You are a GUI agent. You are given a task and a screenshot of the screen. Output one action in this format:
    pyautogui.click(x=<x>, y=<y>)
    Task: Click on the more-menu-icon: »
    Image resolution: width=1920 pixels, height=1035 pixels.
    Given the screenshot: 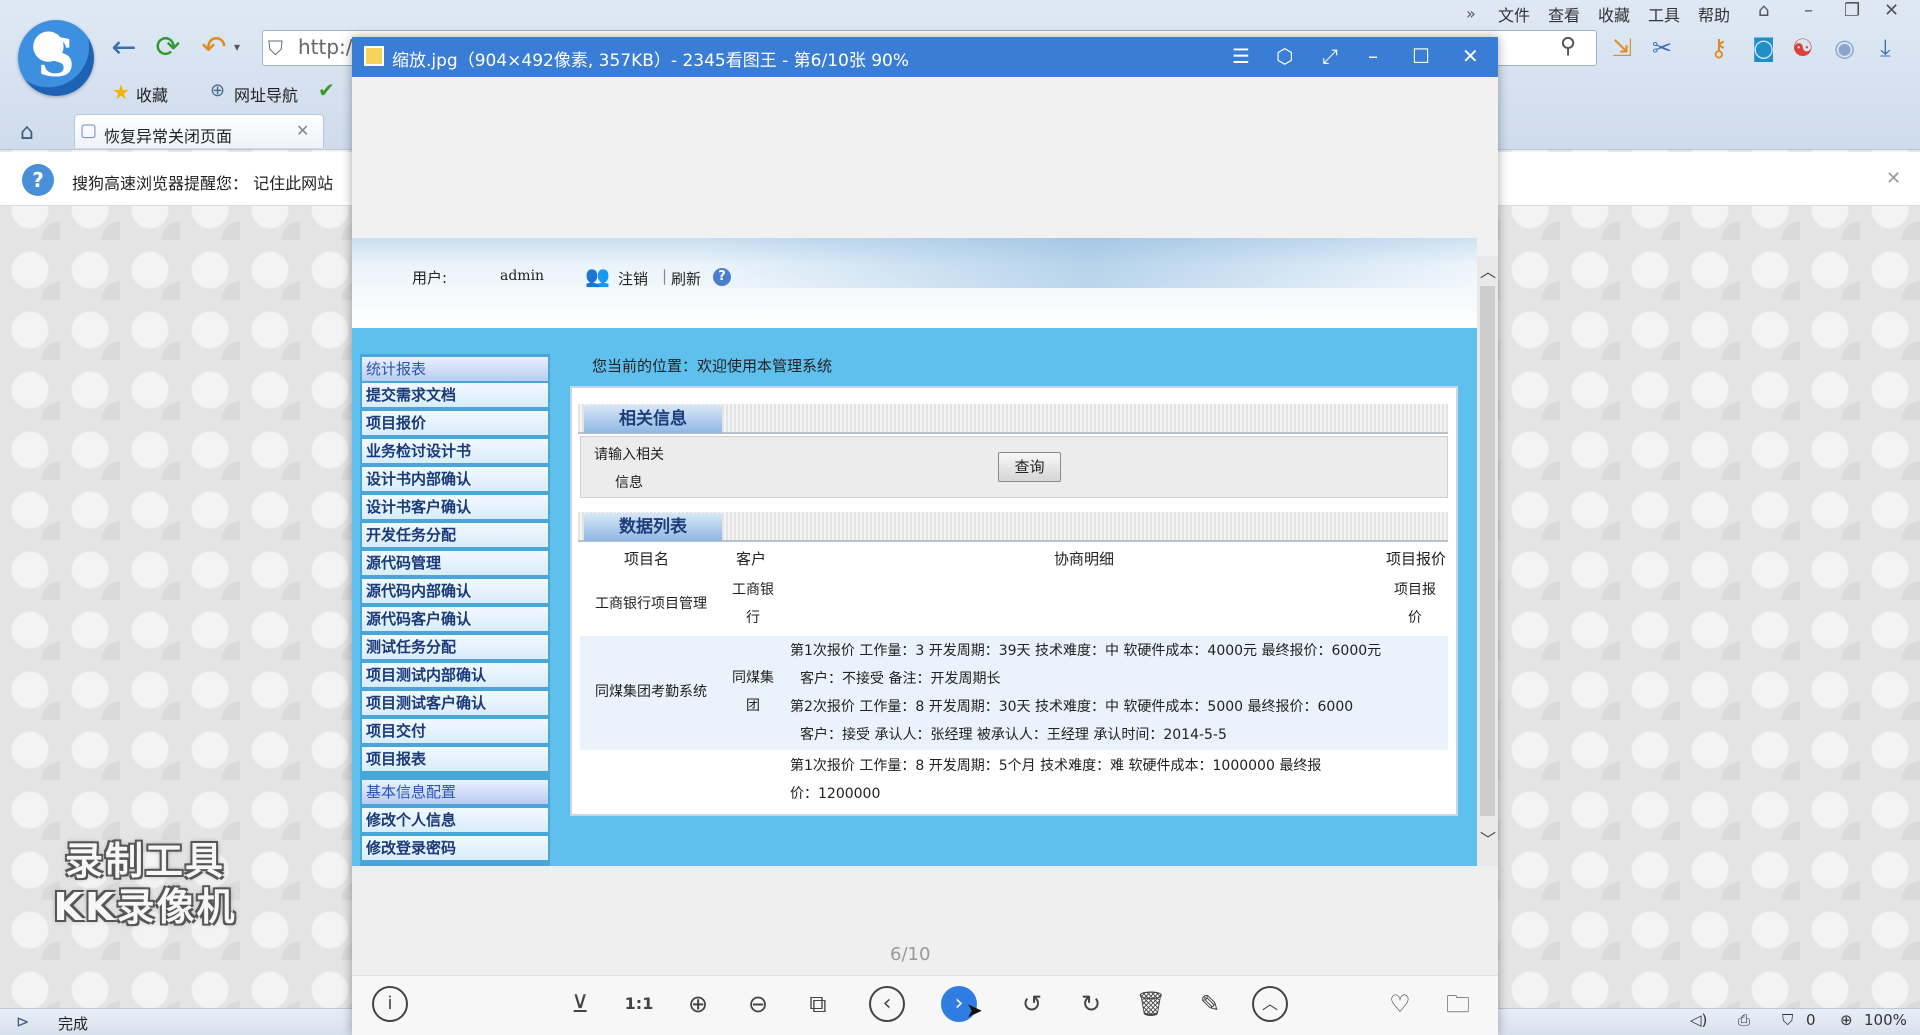 What is the action you would take?
    pyautogui.click(x=1471, y=13)
    